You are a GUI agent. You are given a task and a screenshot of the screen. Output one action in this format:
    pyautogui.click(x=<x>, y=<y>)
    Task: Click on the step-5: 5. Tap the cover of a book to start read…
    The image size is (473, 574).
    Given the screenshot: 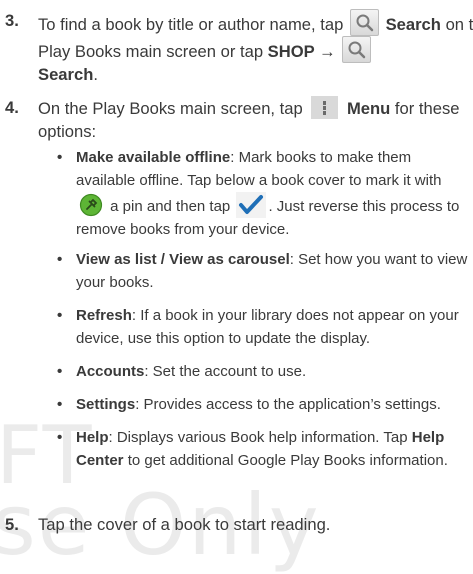 What is the action you would take?
    pyautogui.click(x=236, y=524)
    